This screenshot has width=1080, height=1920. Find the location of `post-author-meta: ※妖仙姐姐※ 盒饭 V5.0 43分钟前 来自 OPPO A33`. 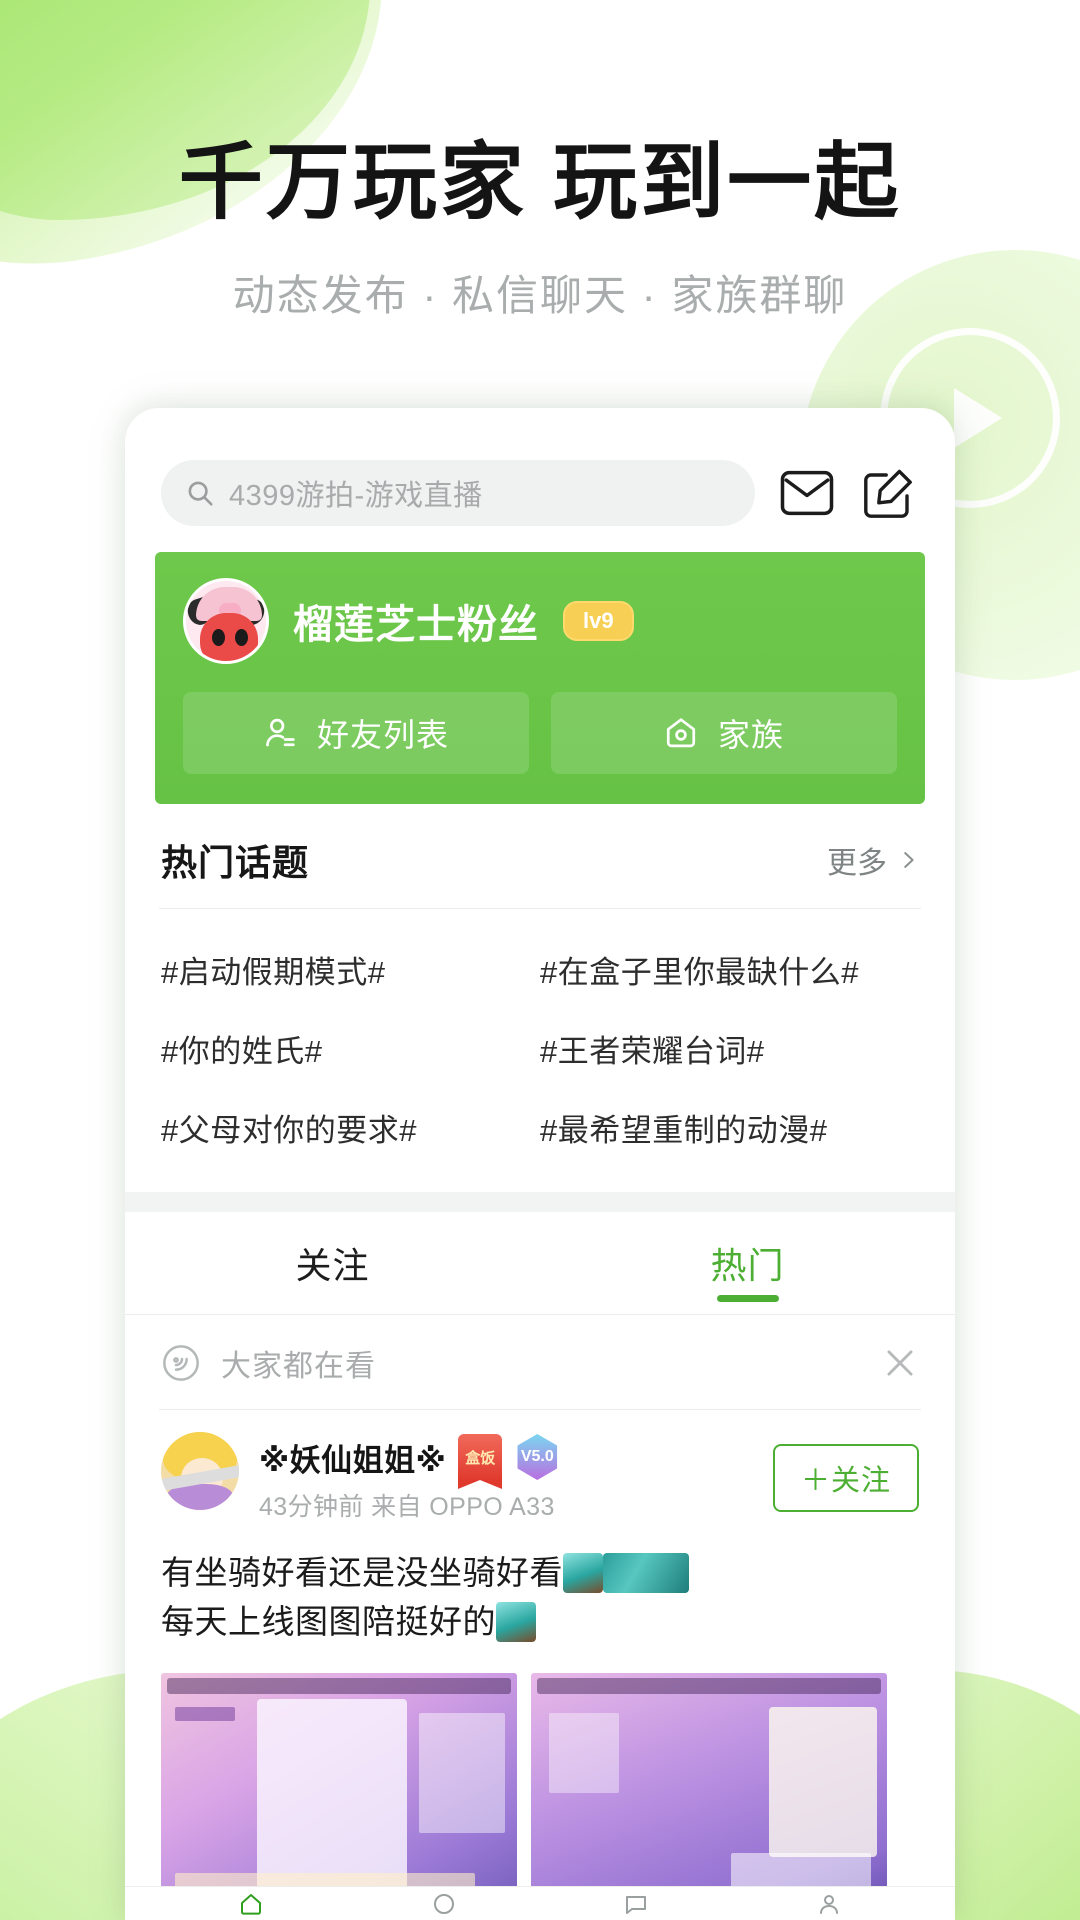

post-author-meta: ※妖仙姐姐※ 盒饭 V5.0 43分钟前 来自 OPPO A33 is located at coordinates (506, 1477).